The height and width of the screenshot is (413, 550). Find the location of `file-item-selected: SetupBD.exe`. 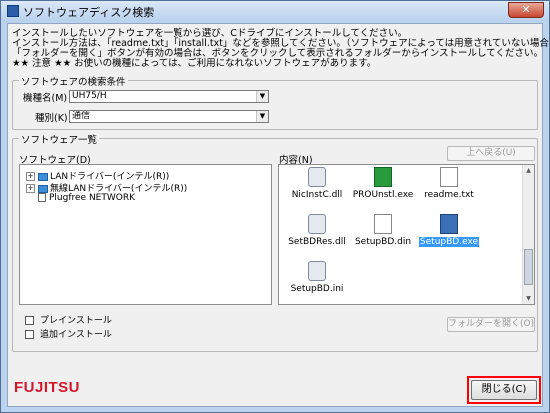

file-item-selected: SetupBD.exe is located at coordinates (449, 230).